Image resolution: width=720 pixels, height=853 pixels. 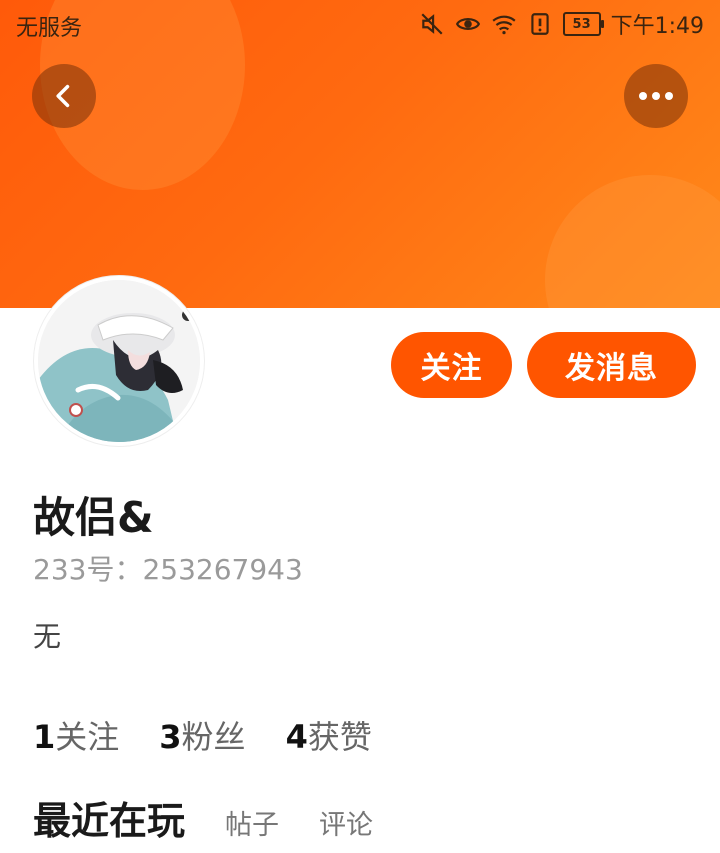 I want to click on status-bar: 无服务 53 下午1:49, so click(x=360, y=24).